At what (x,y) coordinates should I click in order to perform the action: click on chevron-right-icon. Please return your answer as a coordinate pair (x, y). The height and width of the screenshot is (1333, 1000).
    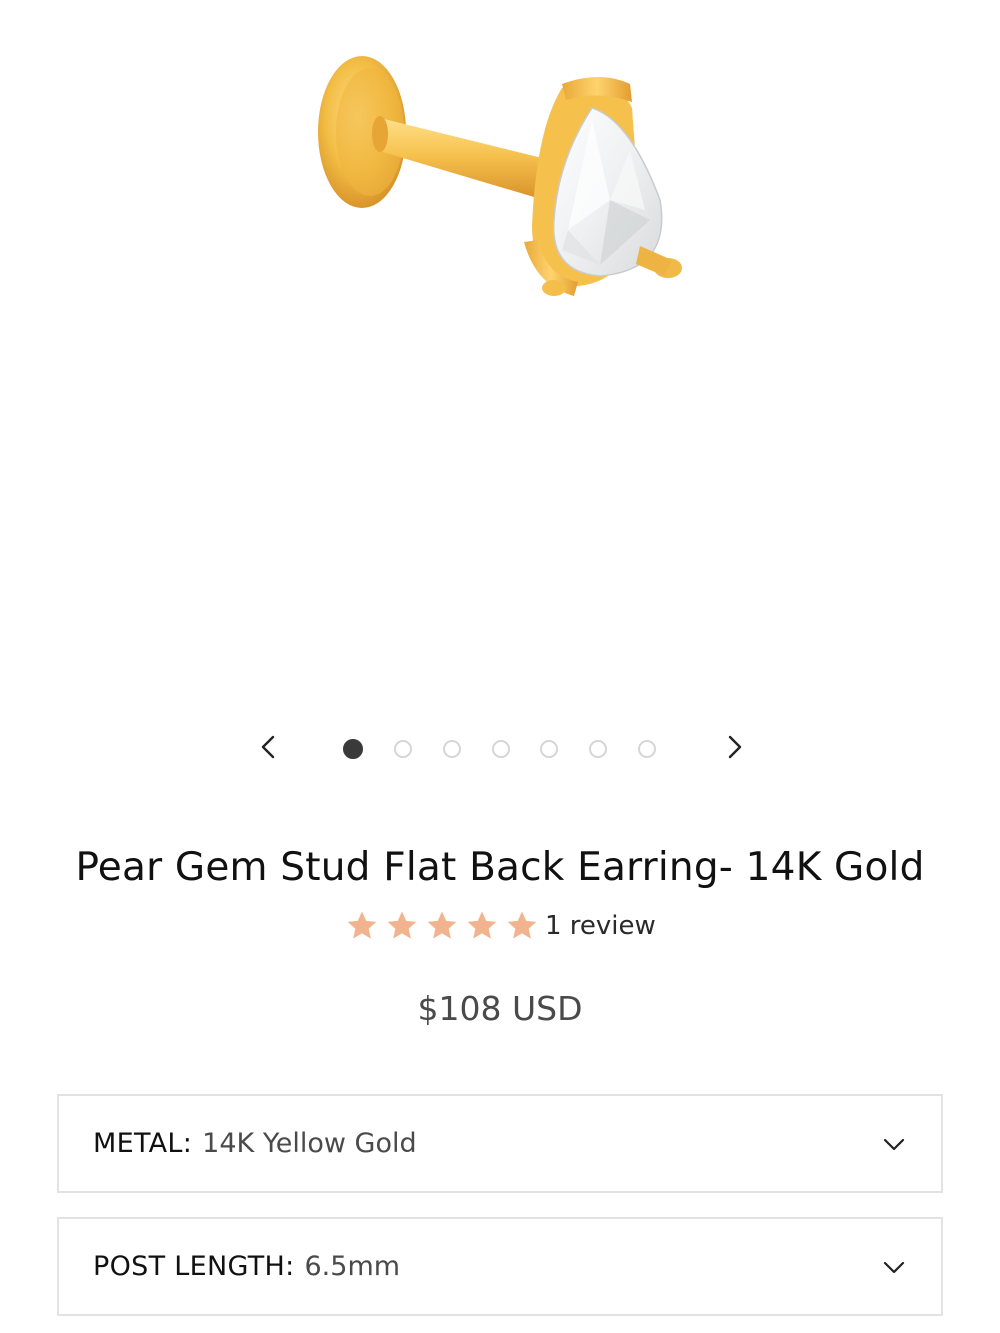
    Looking at the image, I should click on (735, 747).